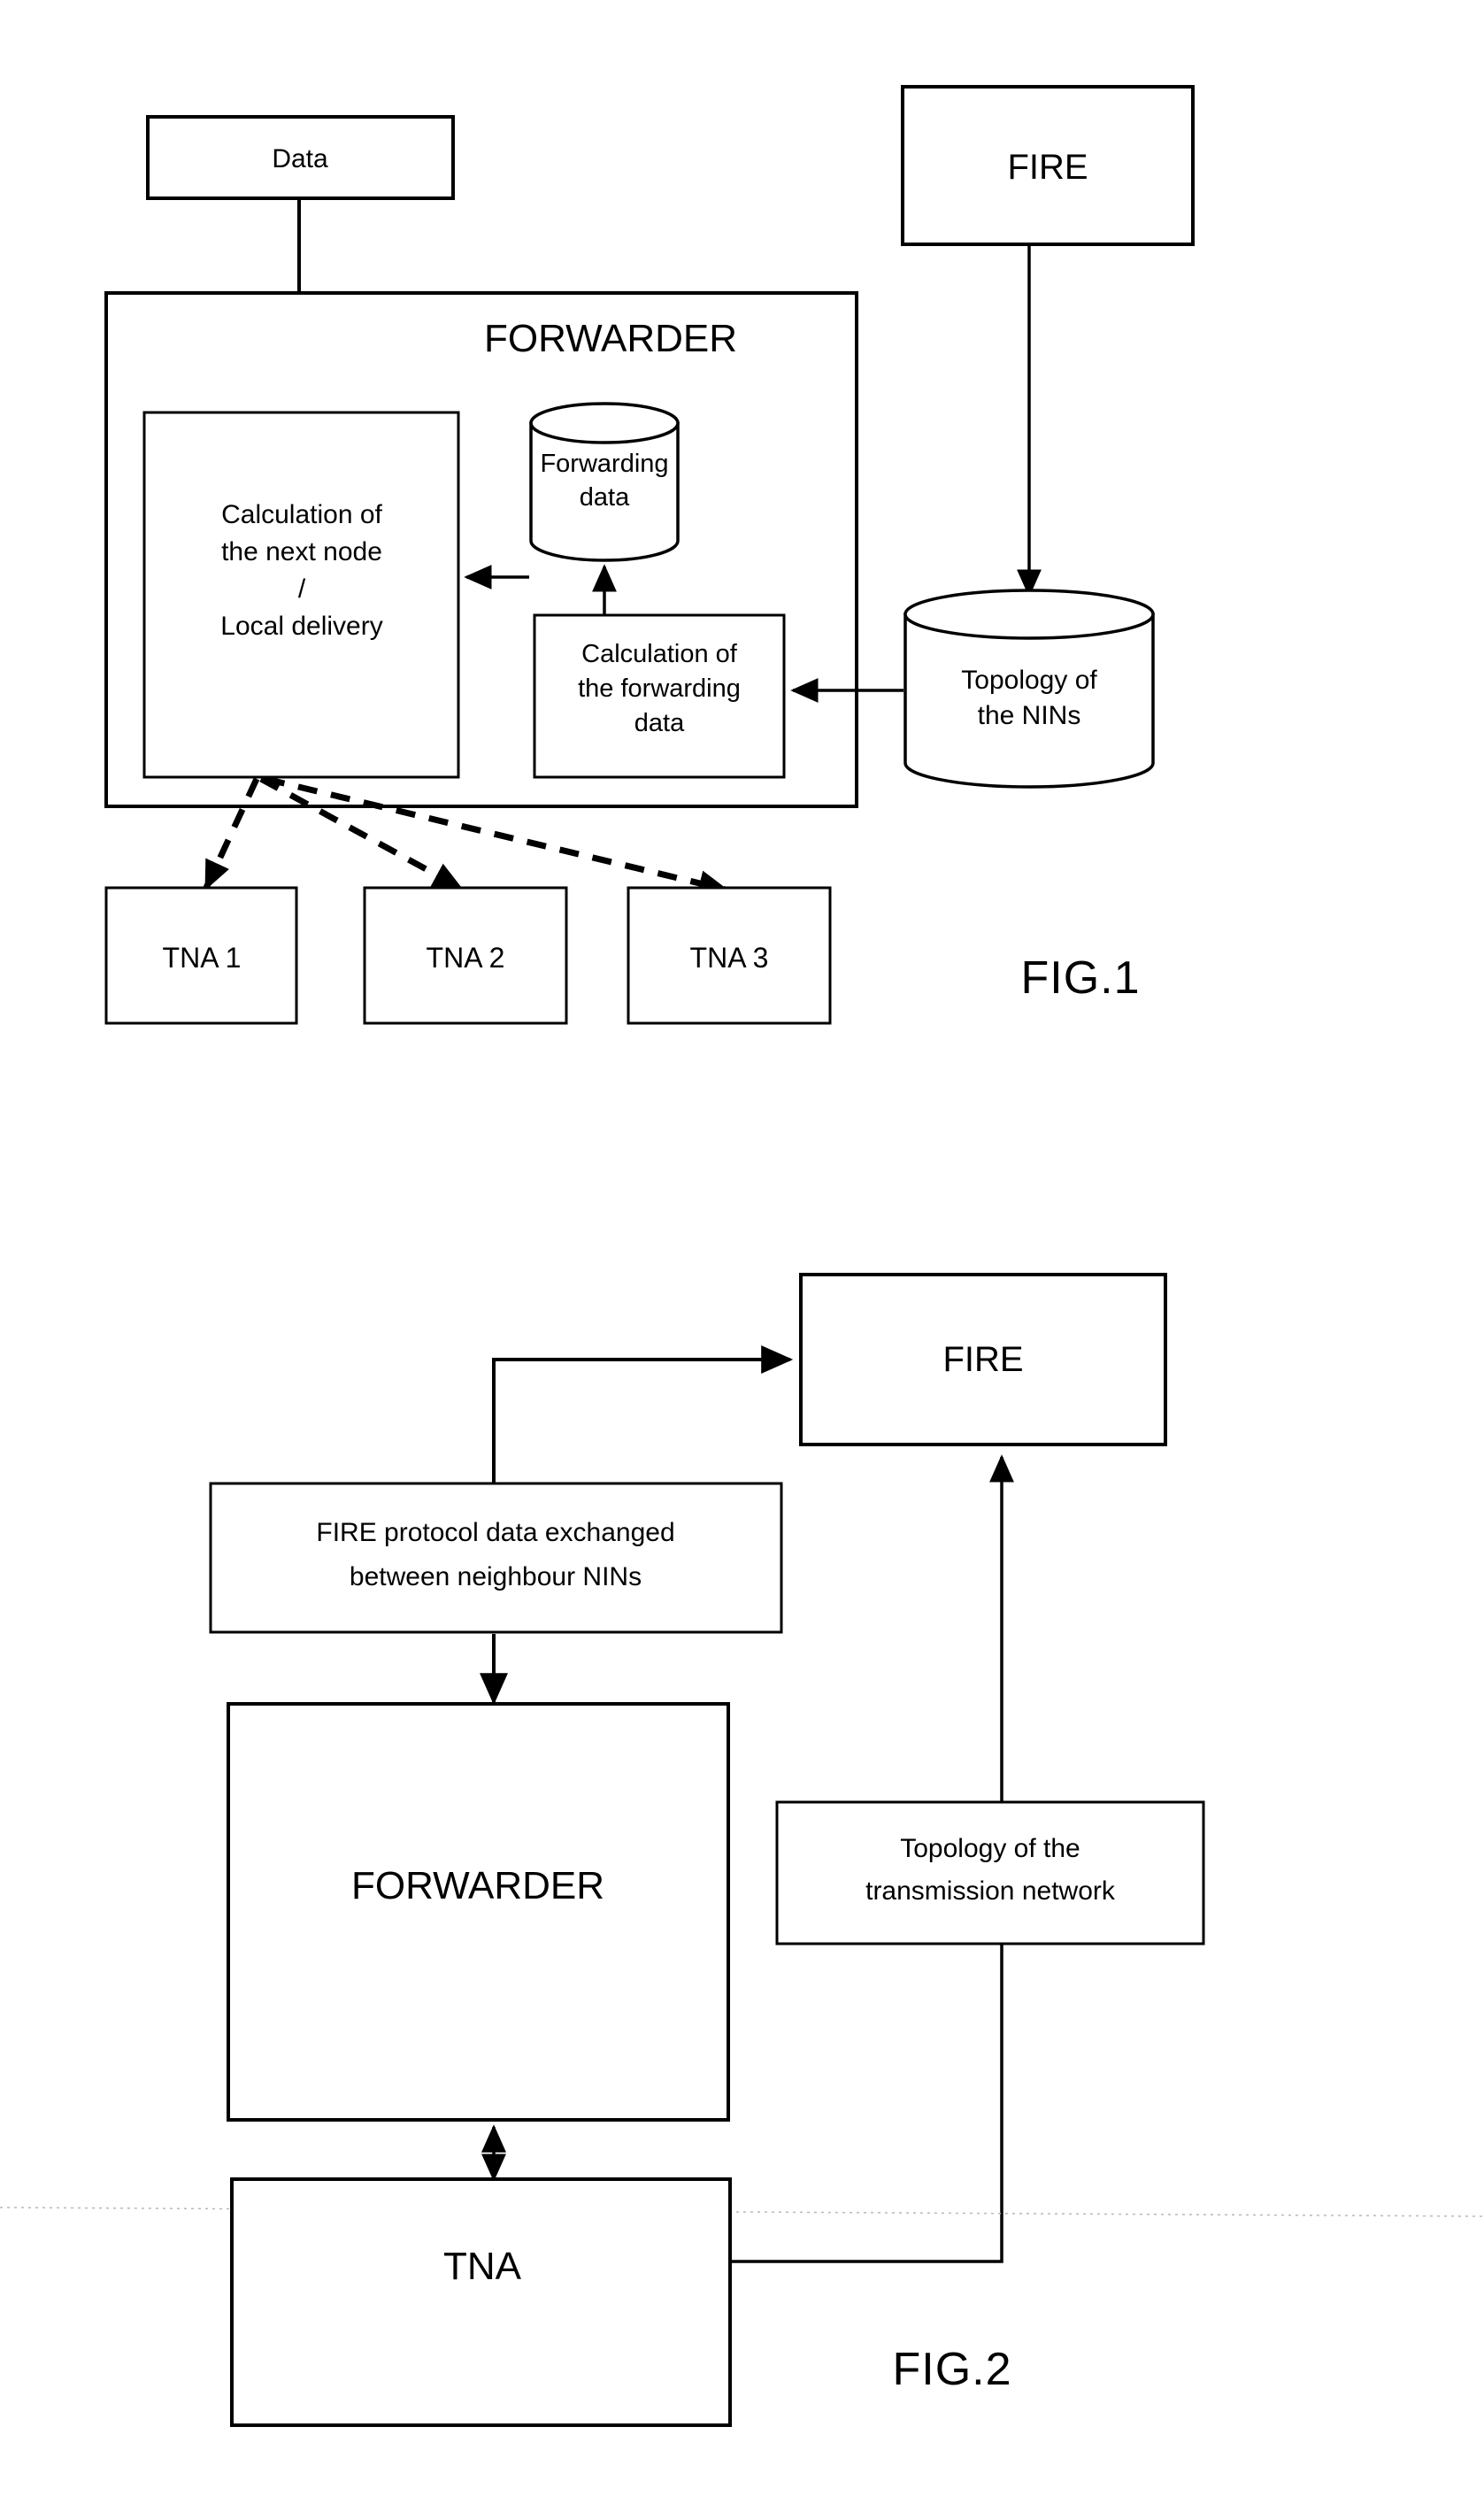 This screenshot has width=1484, height=2504. What do you see at coordinates (495, 1532) in the screenshot?
I see `fig2-fire-protocol-line1: FIRE protocol data exchanged` at bounding box center [495, 1532].